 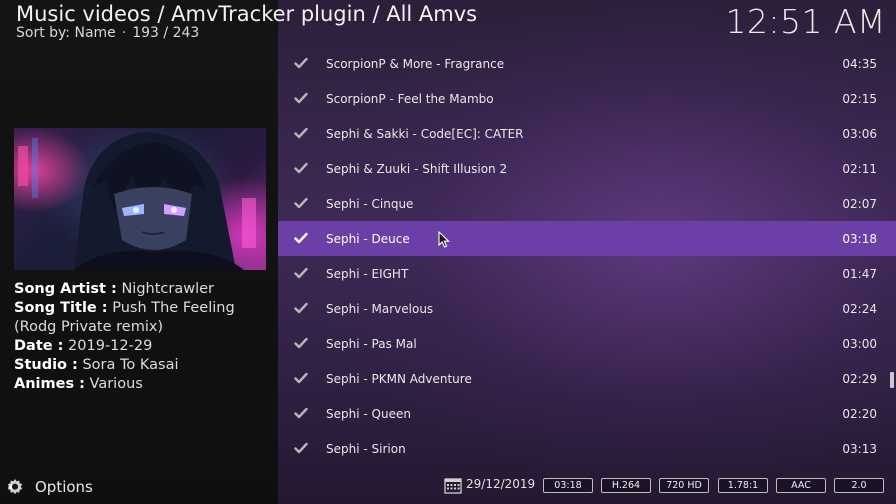 I want to click on list-item-duration: 02:24, so click(x=859, y=308).